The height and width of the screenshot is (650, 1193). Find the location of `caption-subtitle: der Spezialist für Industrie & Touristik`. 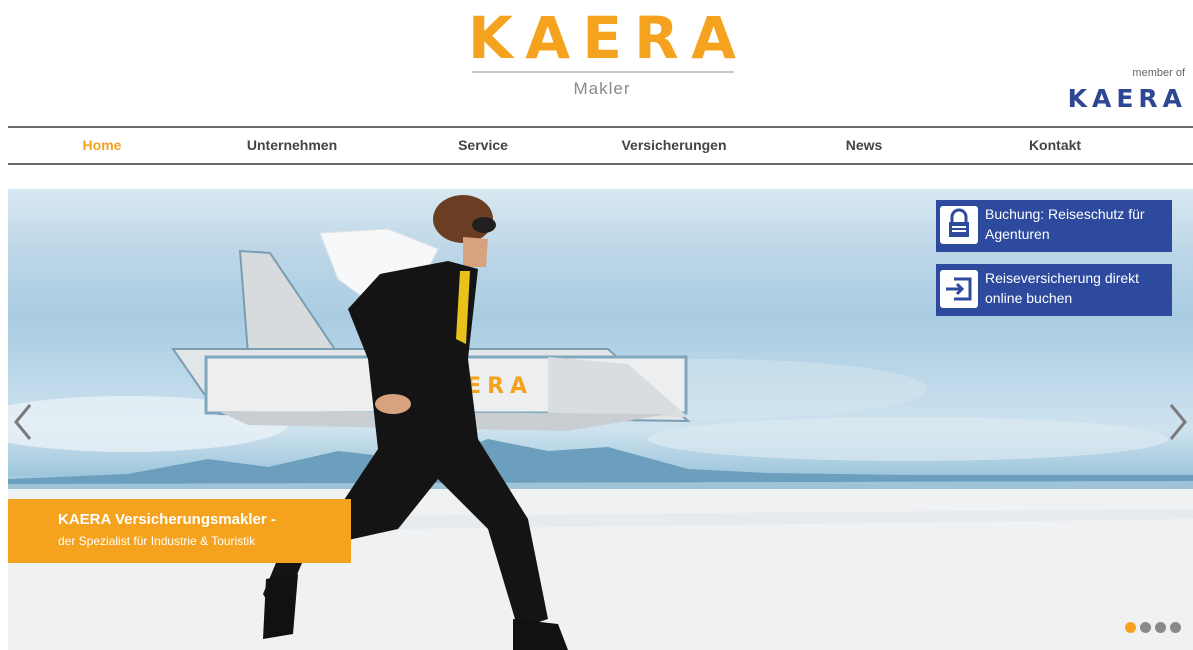

caption-subtitle: der Spezialist für Industrie & Touristik is located at coordinates (157, 541).